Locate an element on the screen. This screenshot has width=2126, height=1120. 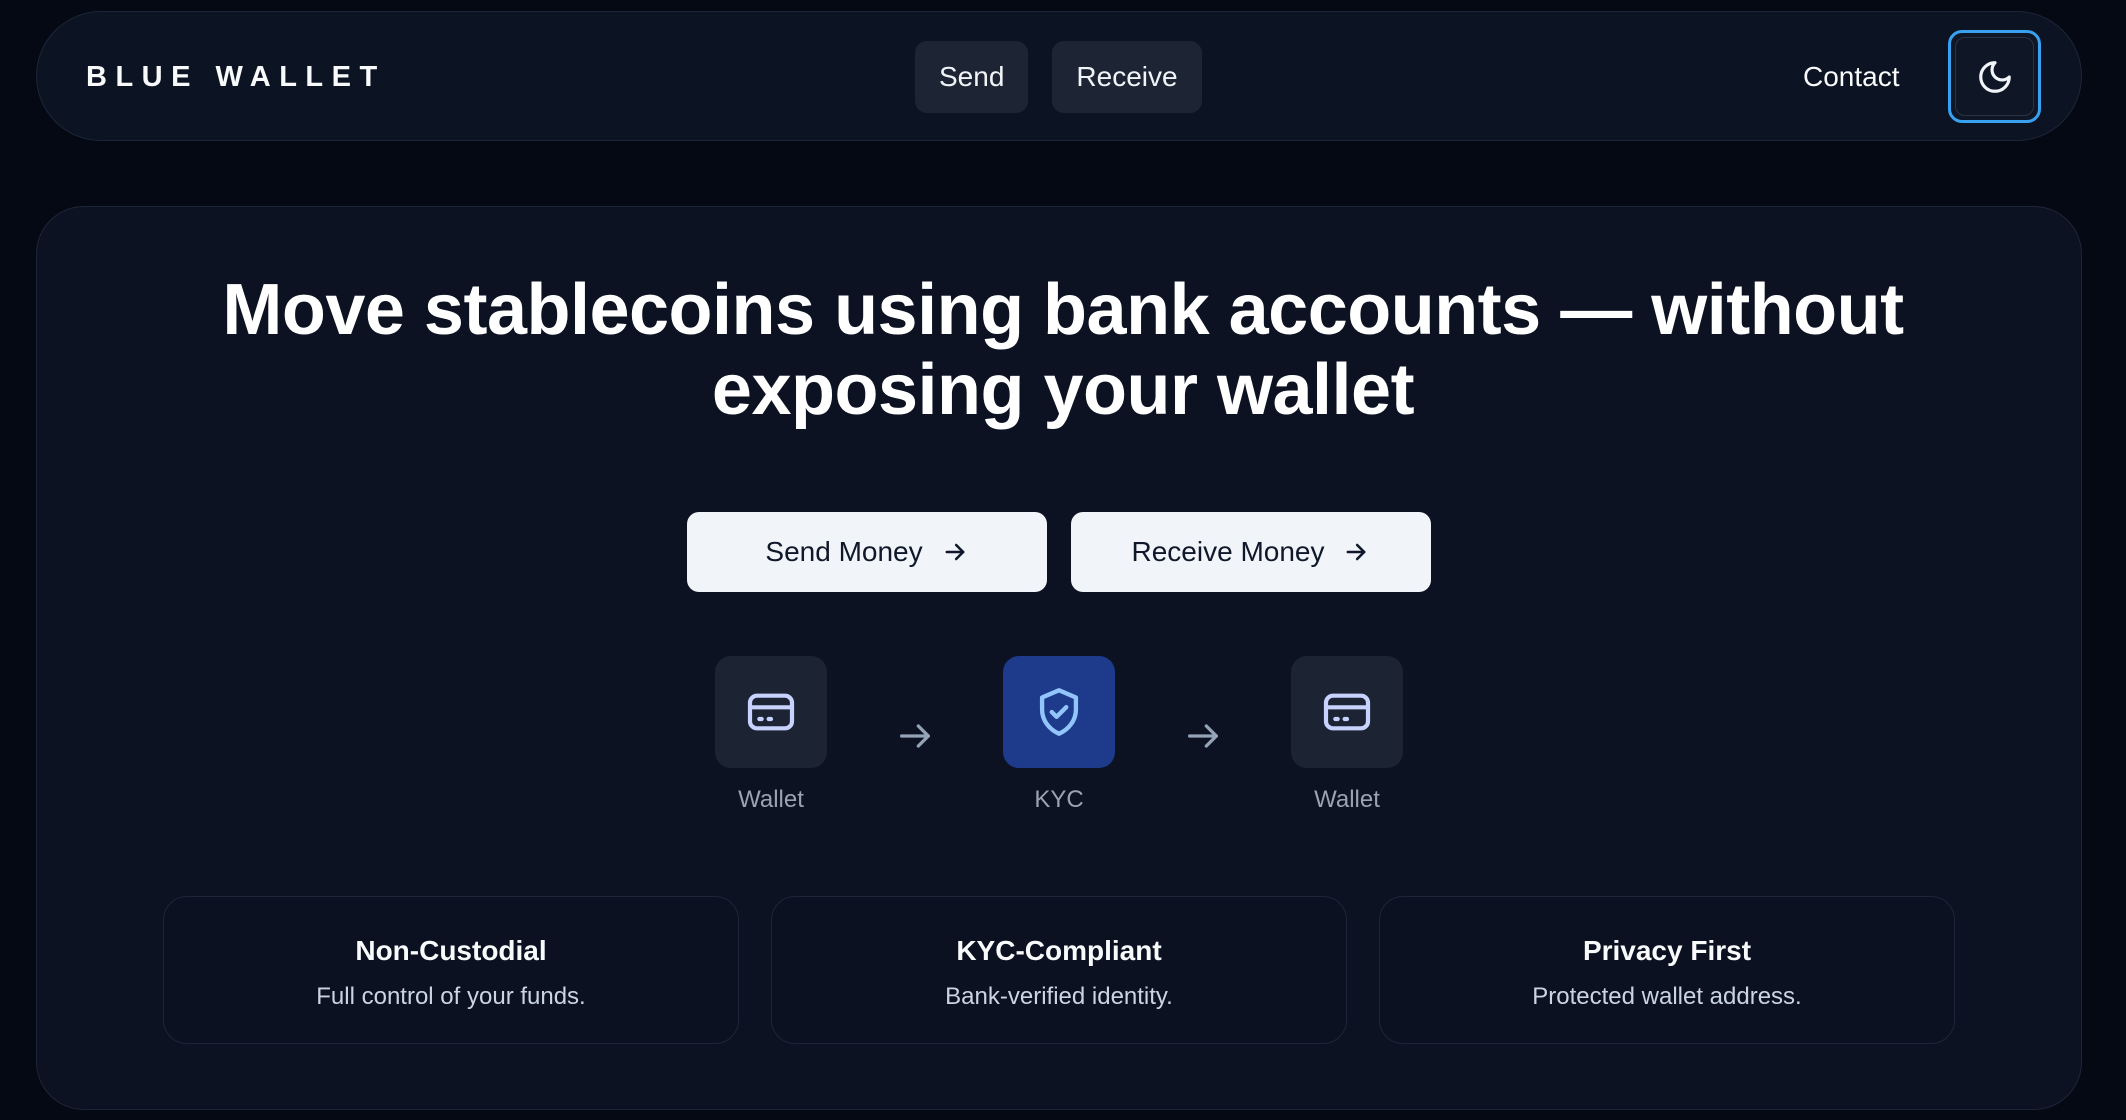
nav-send-button: Send is located at coordinates (972, 77).